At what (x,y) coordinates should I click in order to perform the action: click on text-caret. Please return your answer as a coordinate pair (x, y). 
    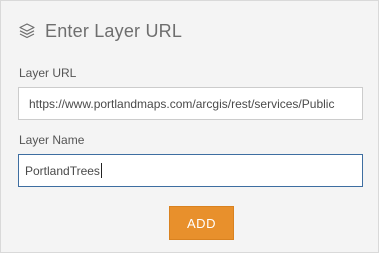
    Looking at the image, I should click on (101, 170).